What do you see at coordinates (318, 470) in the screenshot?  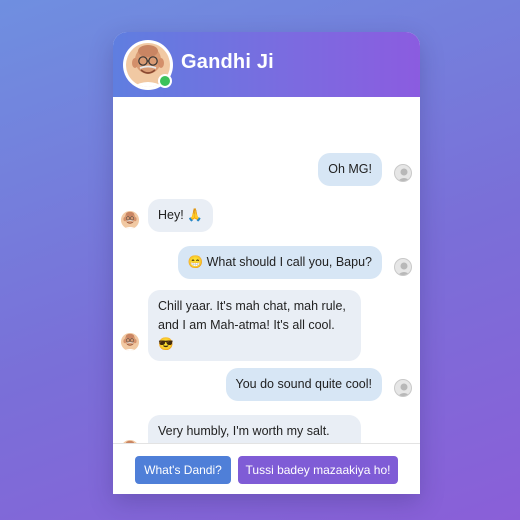 I see `quick-reply-button-mazaakiya: Tussi badey mazaakiya ho!` at bounding box center [318, 470].